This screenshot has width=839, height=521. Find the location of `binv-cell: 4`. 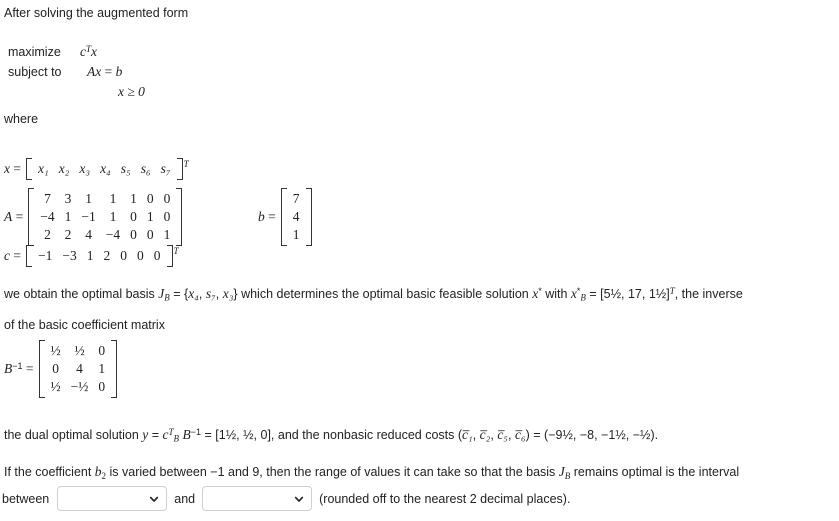

binv-cell: 4 is located at coordinates (79, 368).